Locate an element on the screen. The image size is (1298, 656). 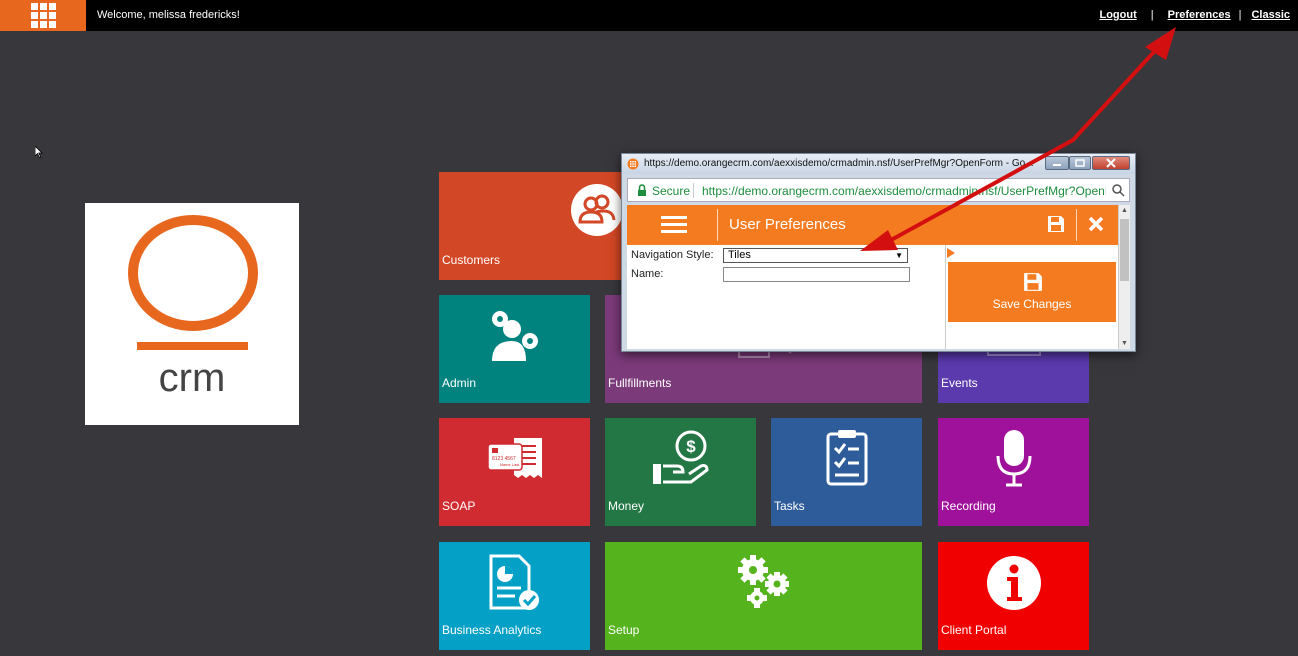
navigation-style-select: Tiles ▼ is located at coordinates (815, 255).